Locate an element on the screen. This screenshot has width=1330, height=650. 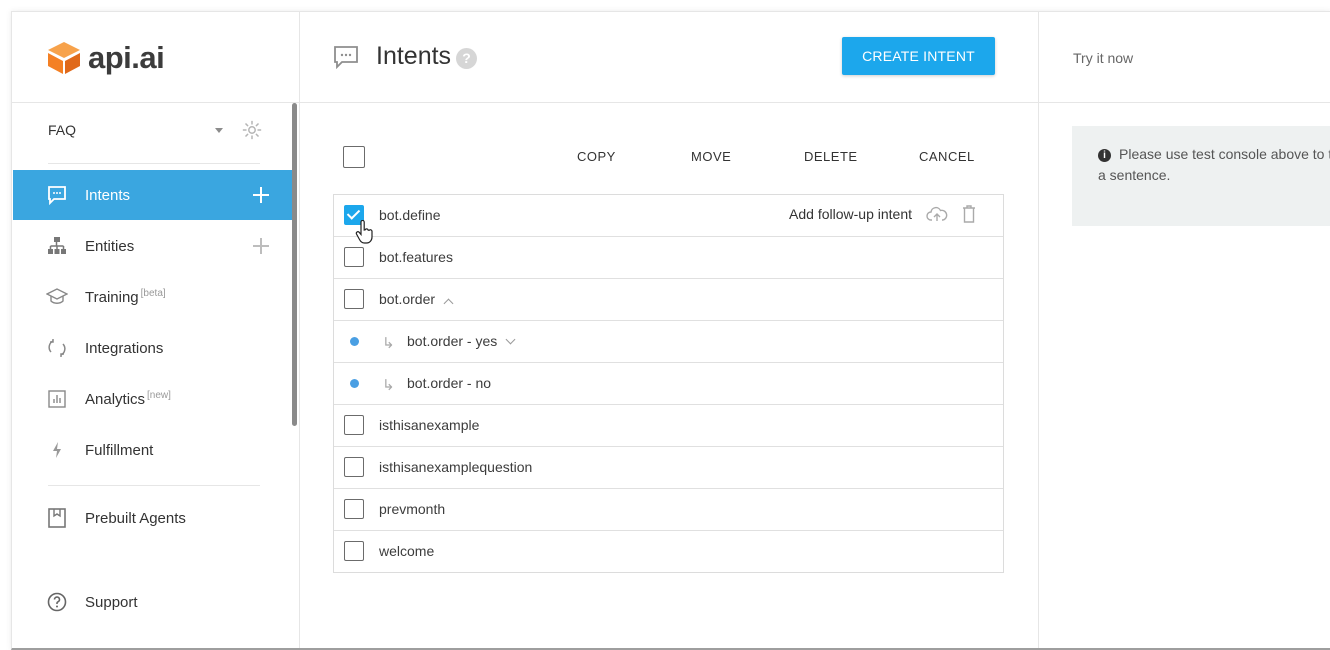
list-item: isthisanexamplequestion is located at coordinates (668, 468).